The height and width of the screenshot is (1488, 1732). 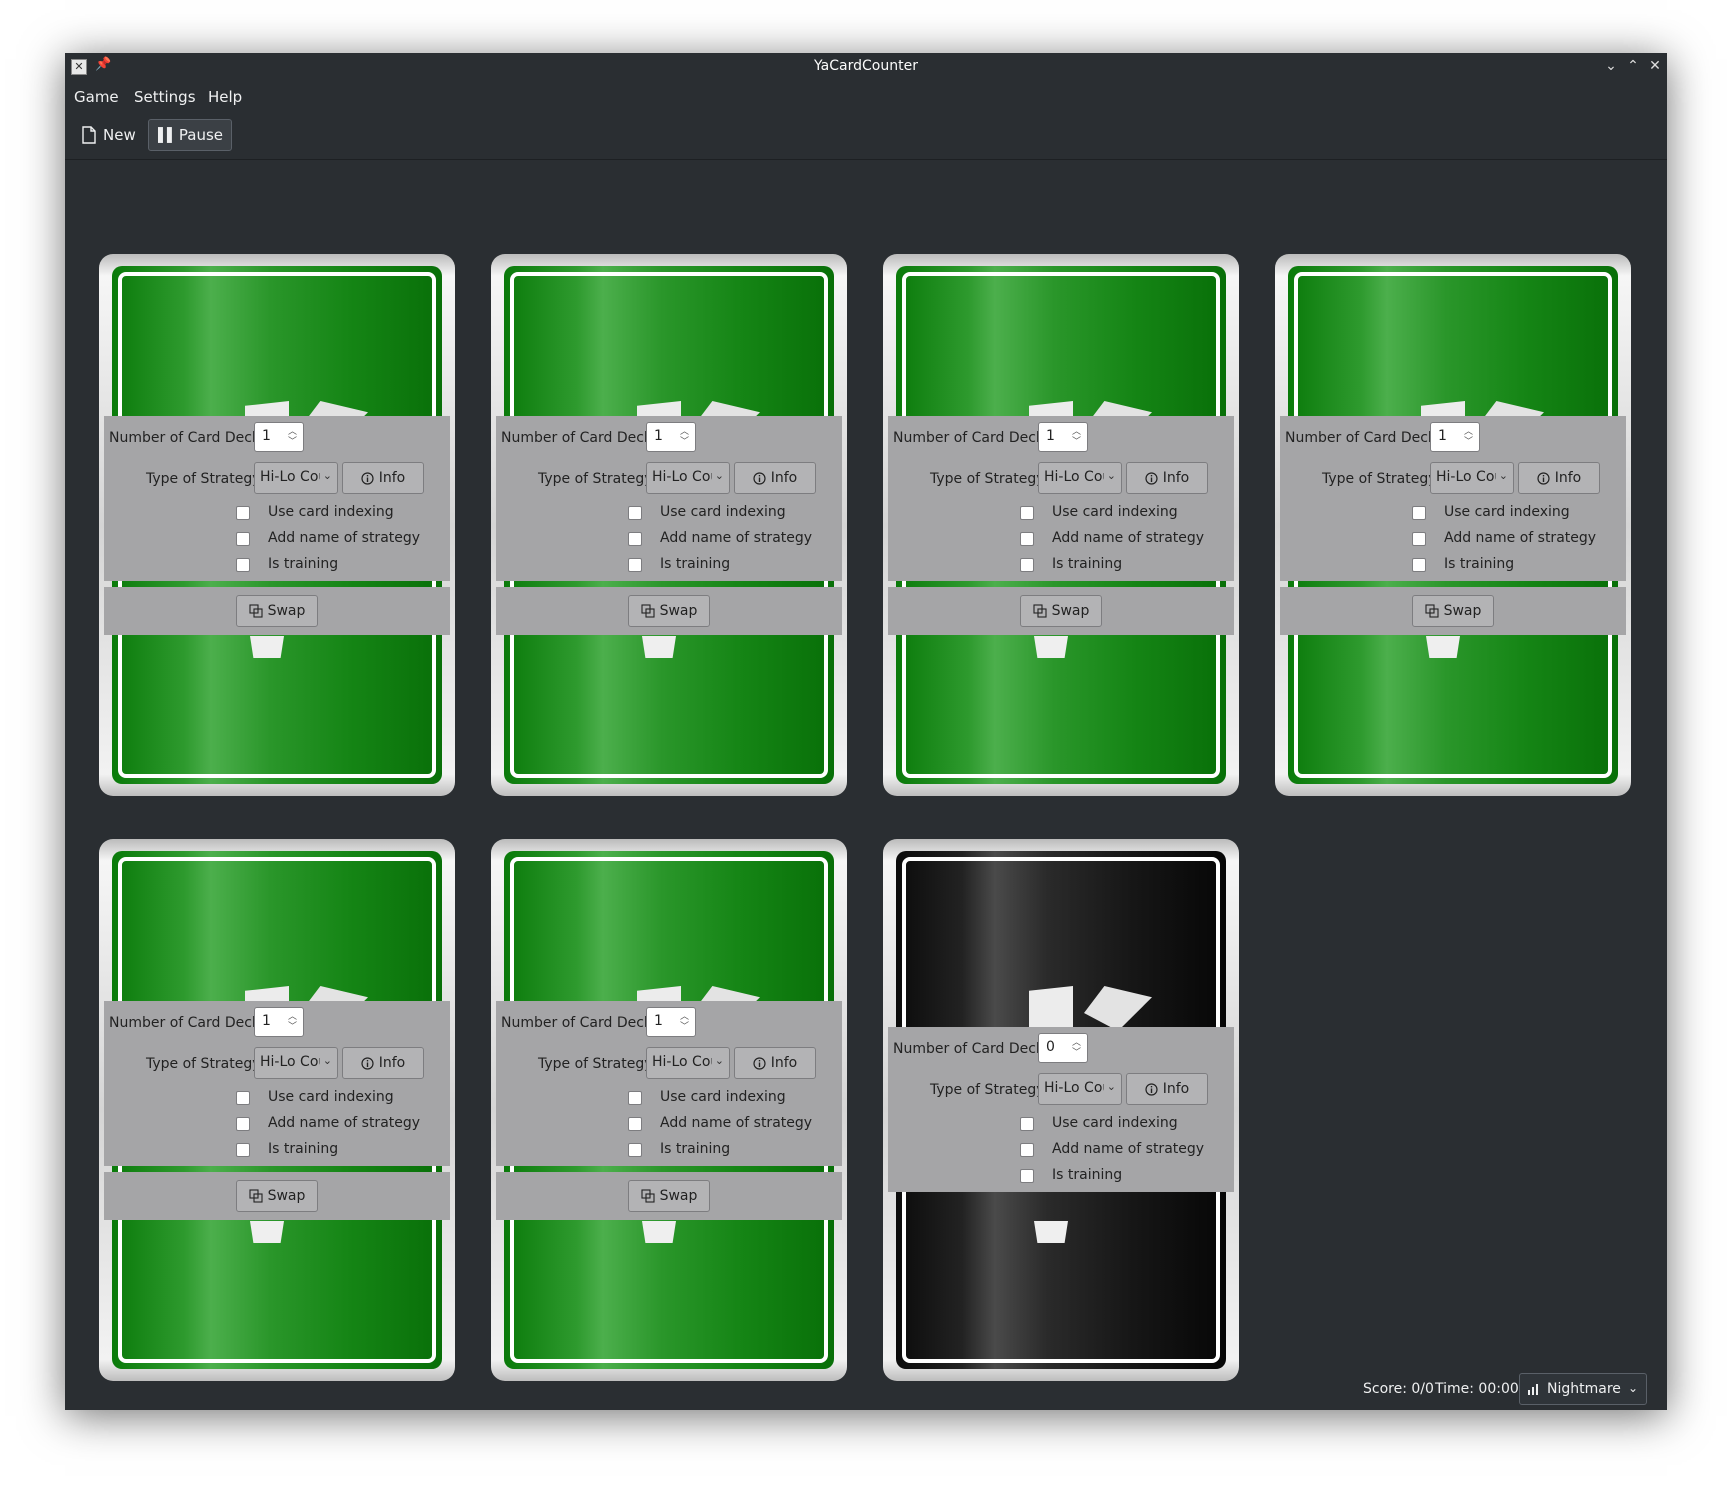 What do you see at coordinates (1611, 66) in the screenshot?
I see `minimize-icon: ⌄` at bounding box center [1611, 66].